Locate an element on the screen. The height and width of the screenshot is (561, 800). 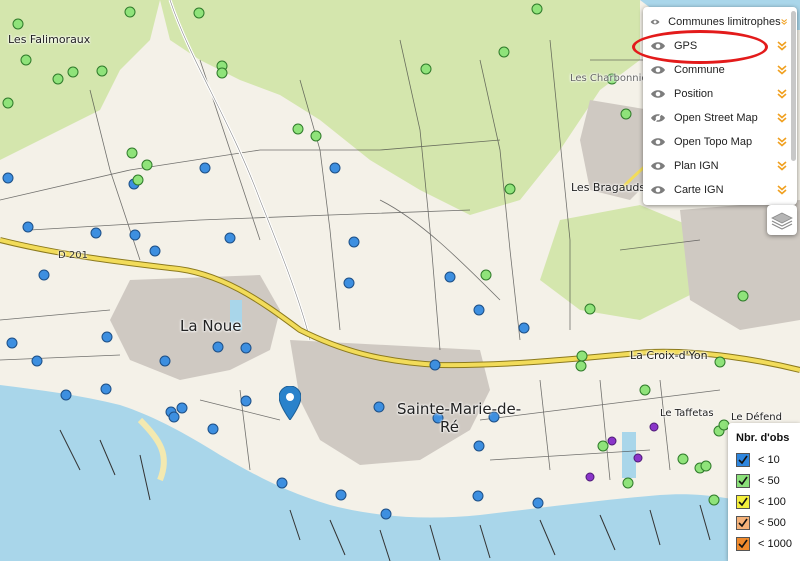
layer-panel-scrollbar is located at coordinates (793, 86).